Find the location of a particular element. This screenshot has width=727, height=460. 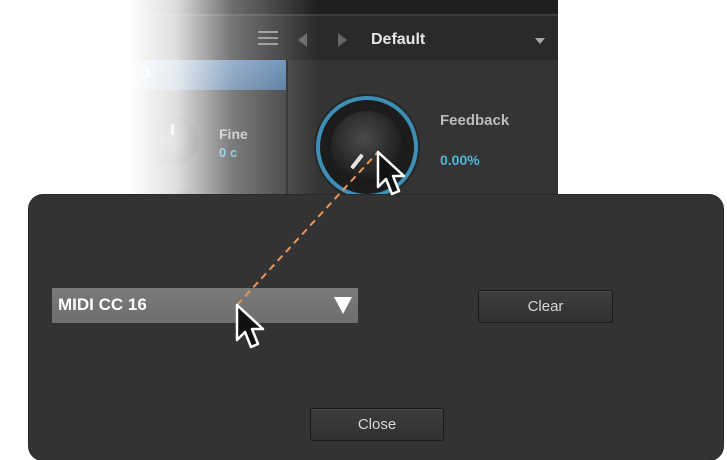

feedback-label: Feedback is located at coordinates (475, 120).